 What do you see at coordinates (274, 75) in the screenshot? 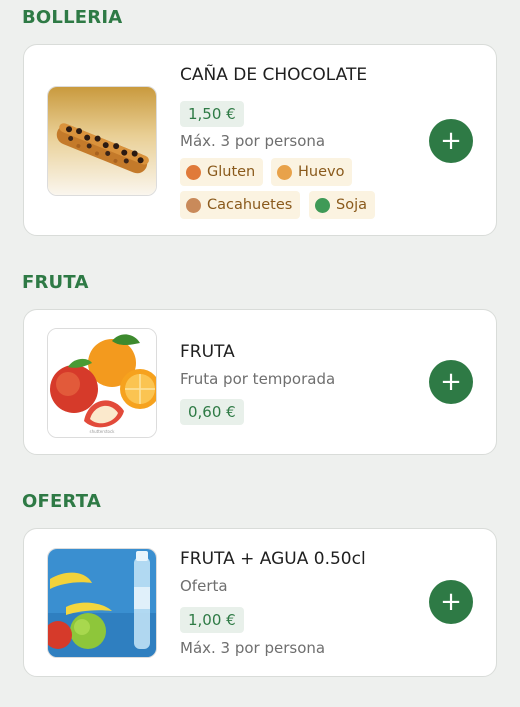
I see `product-name: CAÑA DE CHOCOLATE` at bounding box center [274, 75].